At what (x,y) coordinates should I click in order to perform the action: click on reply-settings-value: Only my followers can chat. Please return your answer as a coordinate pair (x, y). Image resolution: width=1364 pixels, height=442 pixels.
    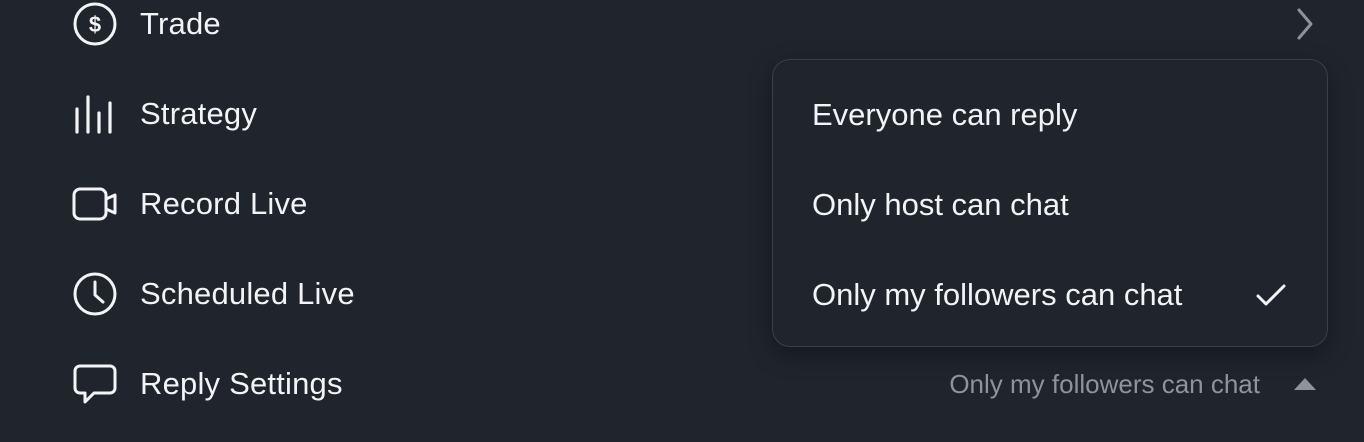
    Looking at the image, I should click on (1104, 383).